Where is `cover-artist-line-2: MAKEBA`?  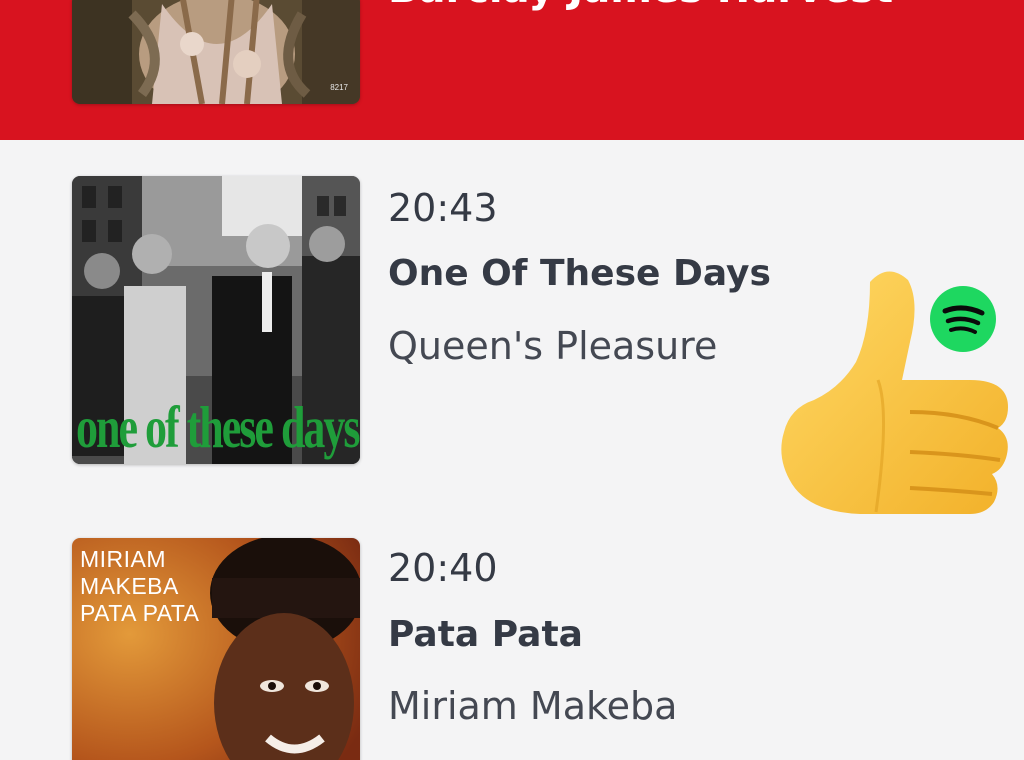 cover-artist-line-2: MAKEBA is located at coordinates (129, 586).